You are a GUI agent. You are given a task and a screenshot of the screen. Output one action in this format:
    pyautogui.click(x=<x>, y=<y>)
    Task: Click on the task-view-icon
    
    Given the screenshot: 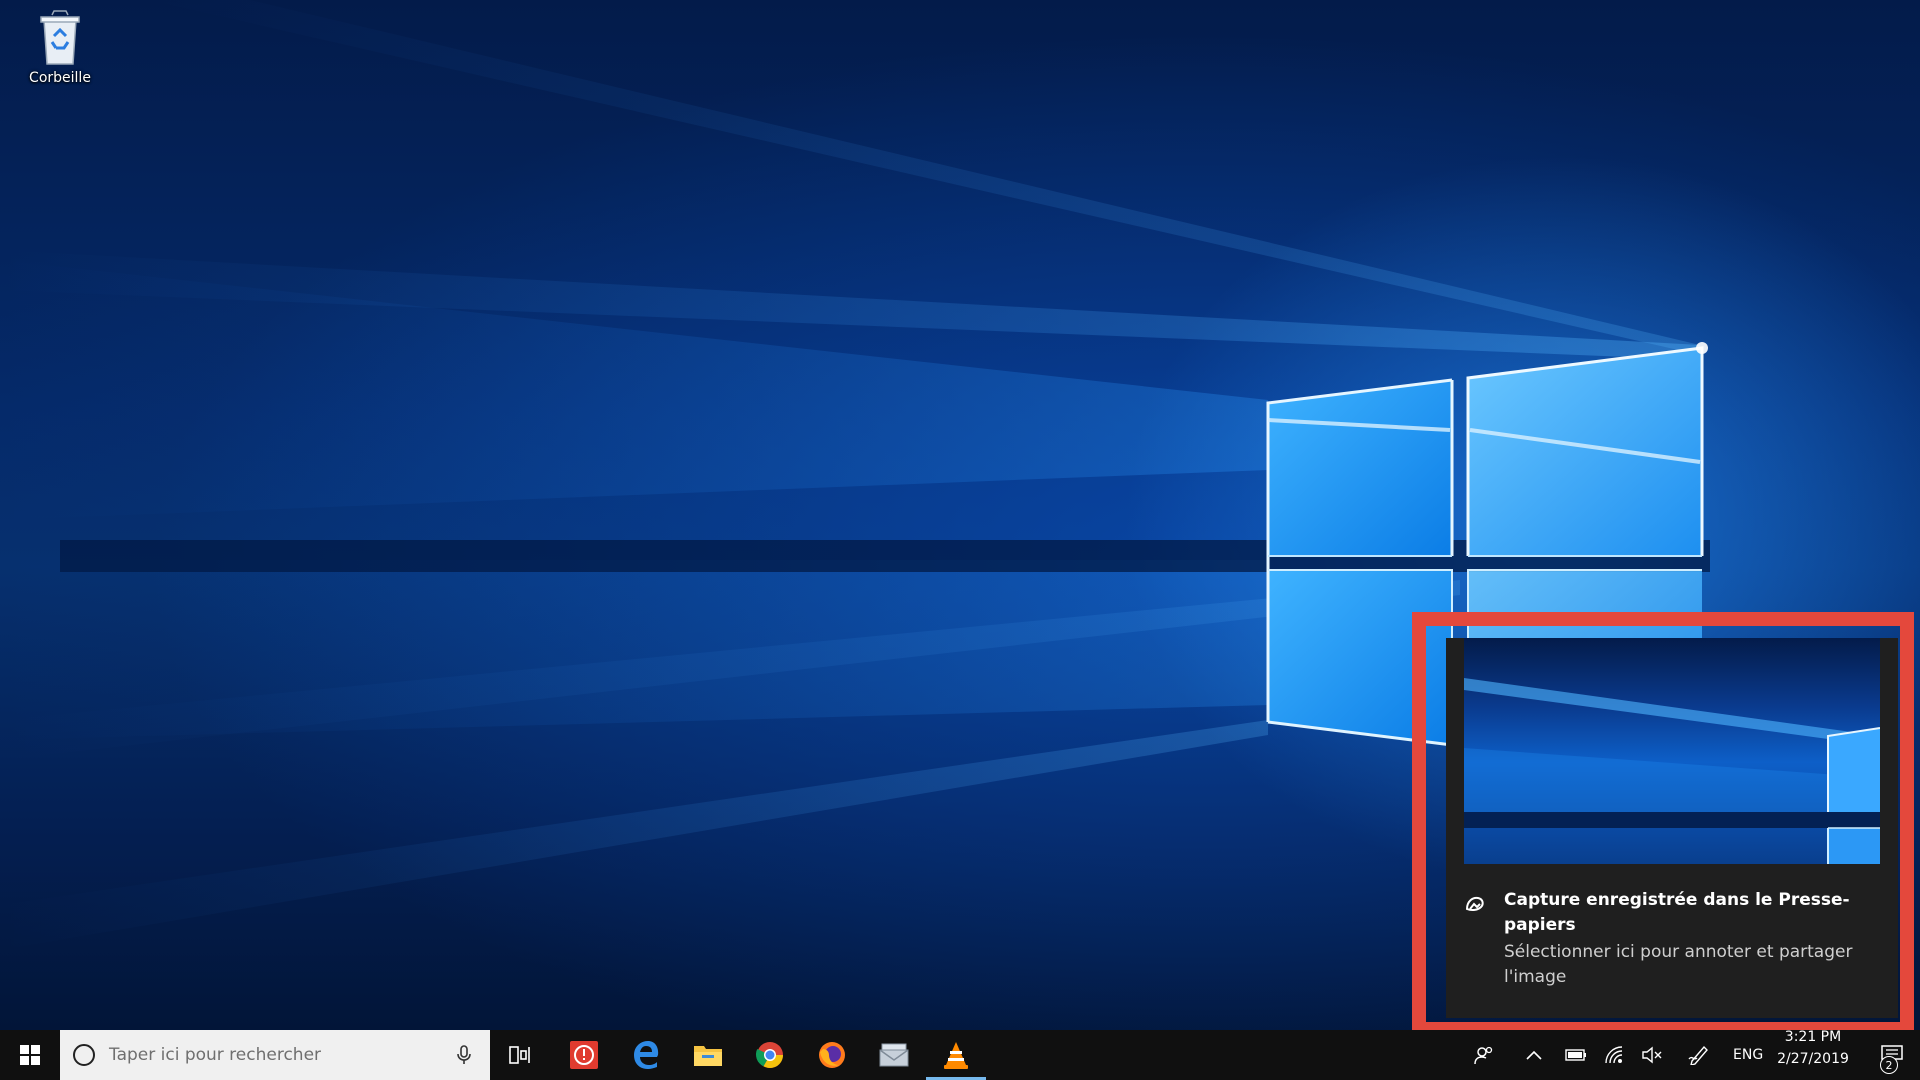 What is the action you would take?
    pyautogui.click(x=519, y=1055)
    